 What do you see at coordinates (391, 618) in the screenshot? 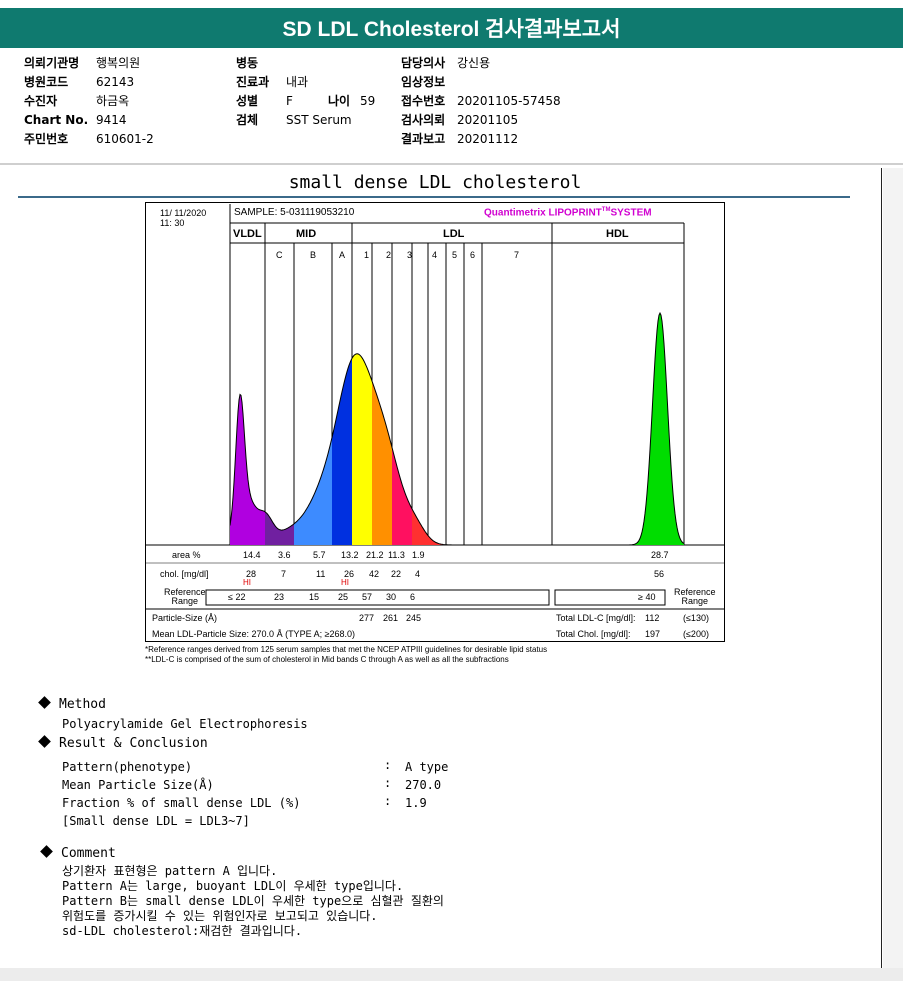
I see `particle-size-value: 261` at bounding box center [391, 618].